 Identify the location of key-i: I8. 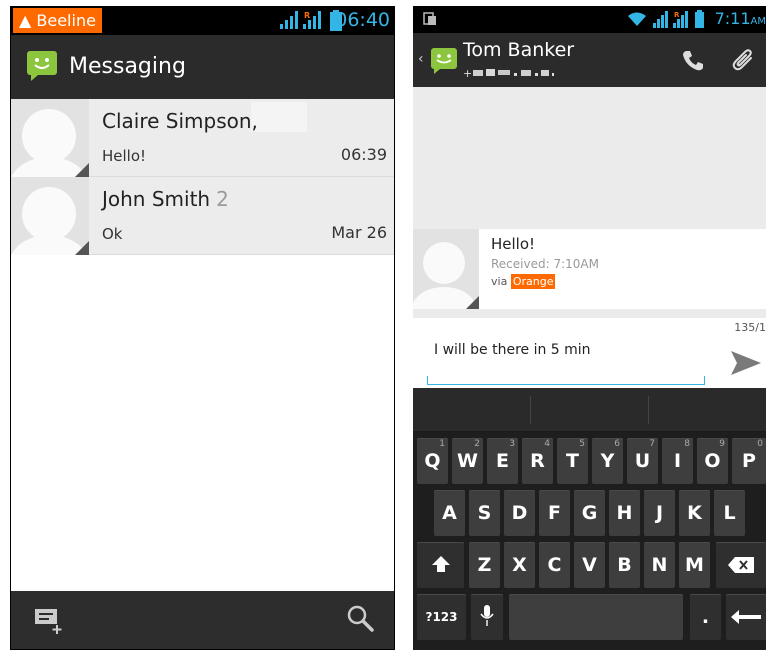
(677, 461).